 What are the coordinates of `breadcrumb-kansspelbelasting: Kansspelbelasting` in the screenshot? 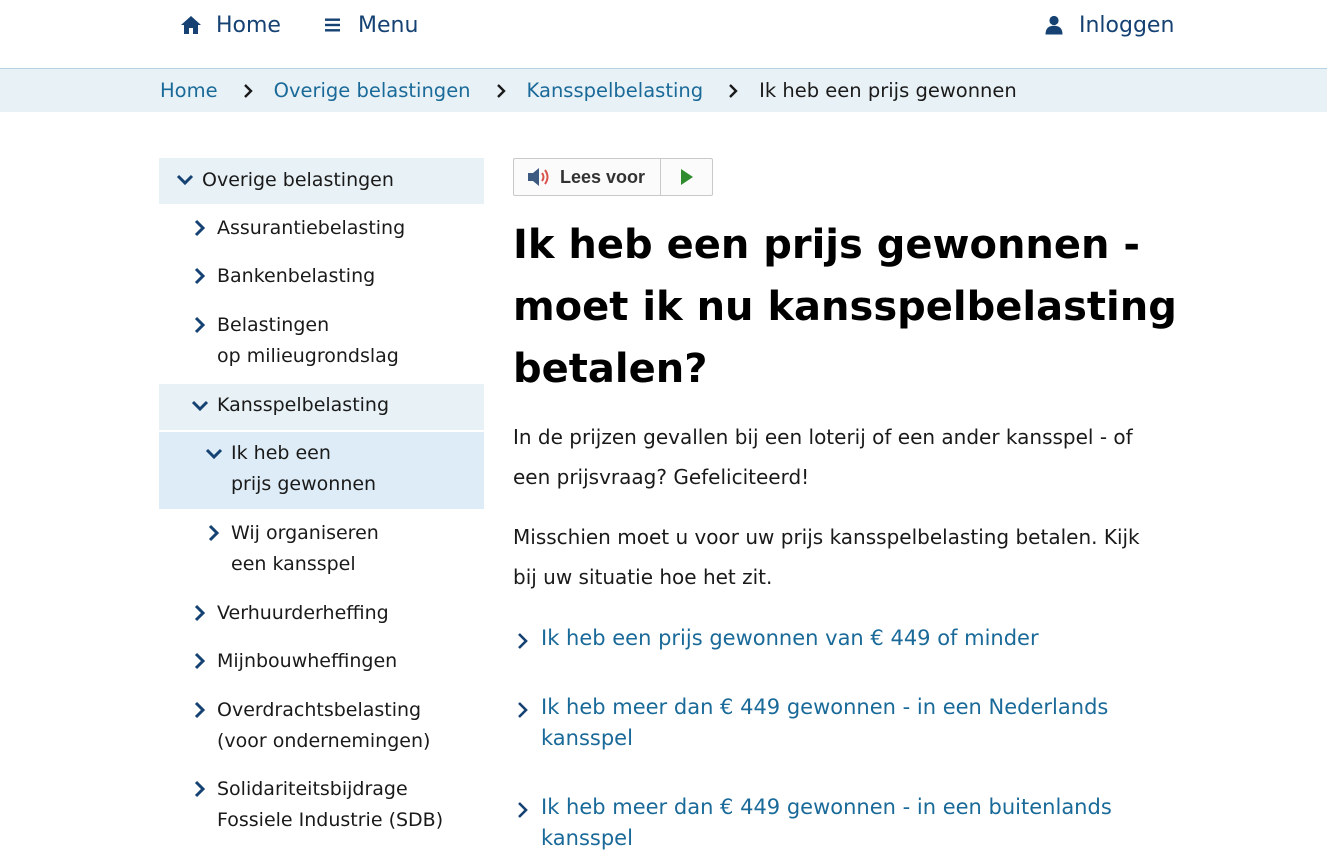 It's located at (615, 90).